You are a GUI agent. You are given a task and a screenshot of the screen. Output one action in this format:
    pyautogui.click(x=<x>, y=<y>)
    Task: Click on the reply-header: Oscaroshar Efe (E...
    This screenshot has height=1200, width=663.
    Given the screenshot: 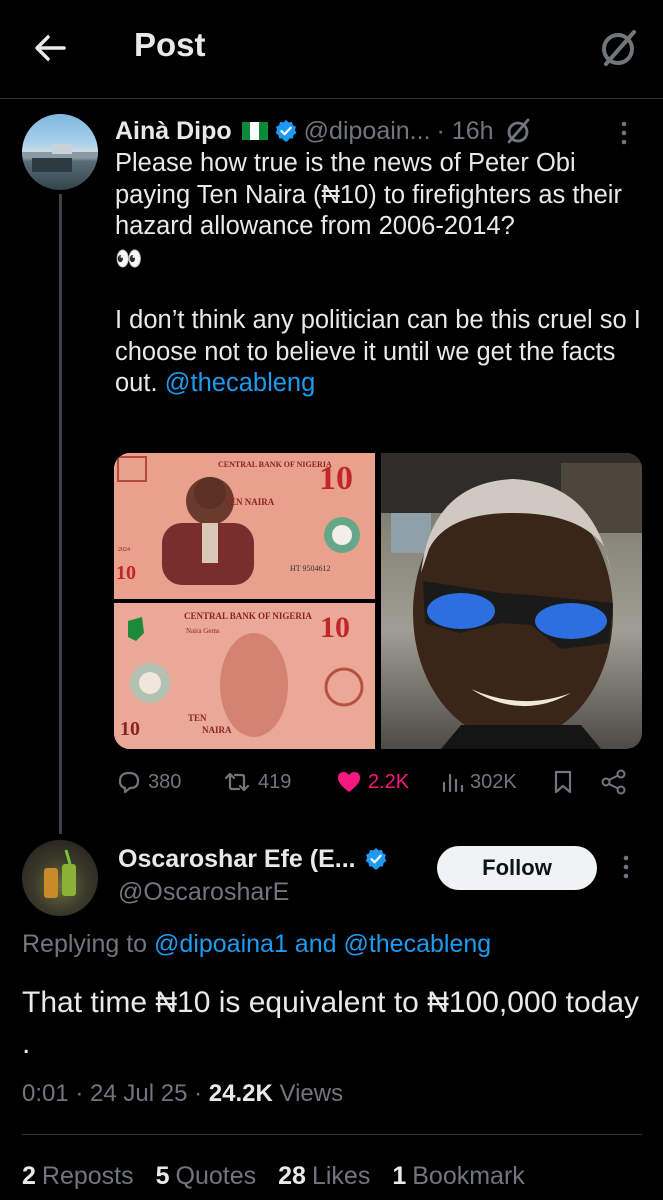 What is the action you would take?
    pyautogui.click(x=253, y=859)
    